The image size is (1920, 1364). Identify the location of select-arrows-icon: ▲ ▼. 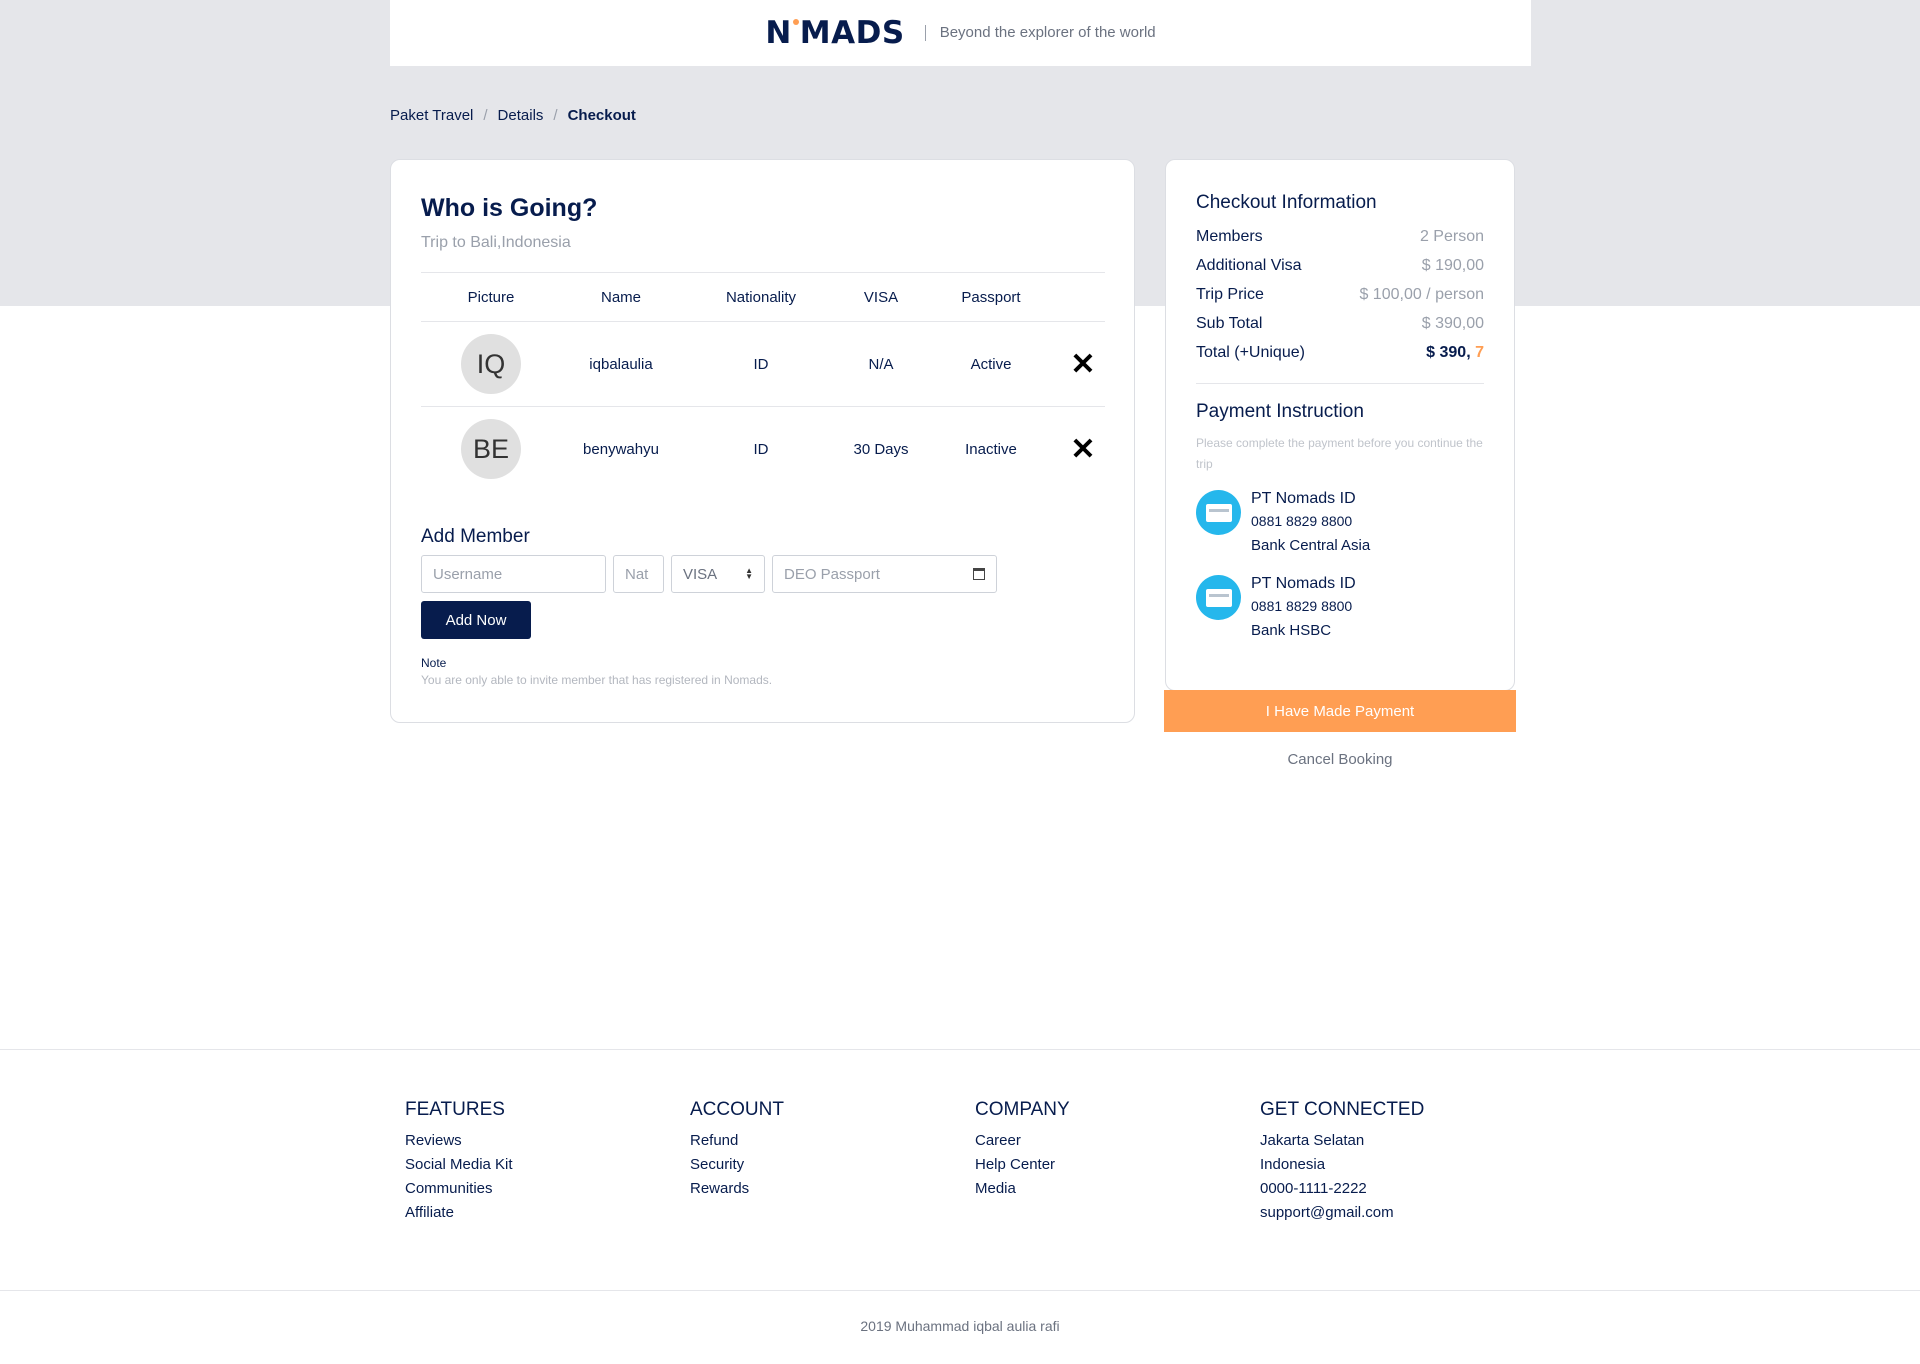
(749, 573).